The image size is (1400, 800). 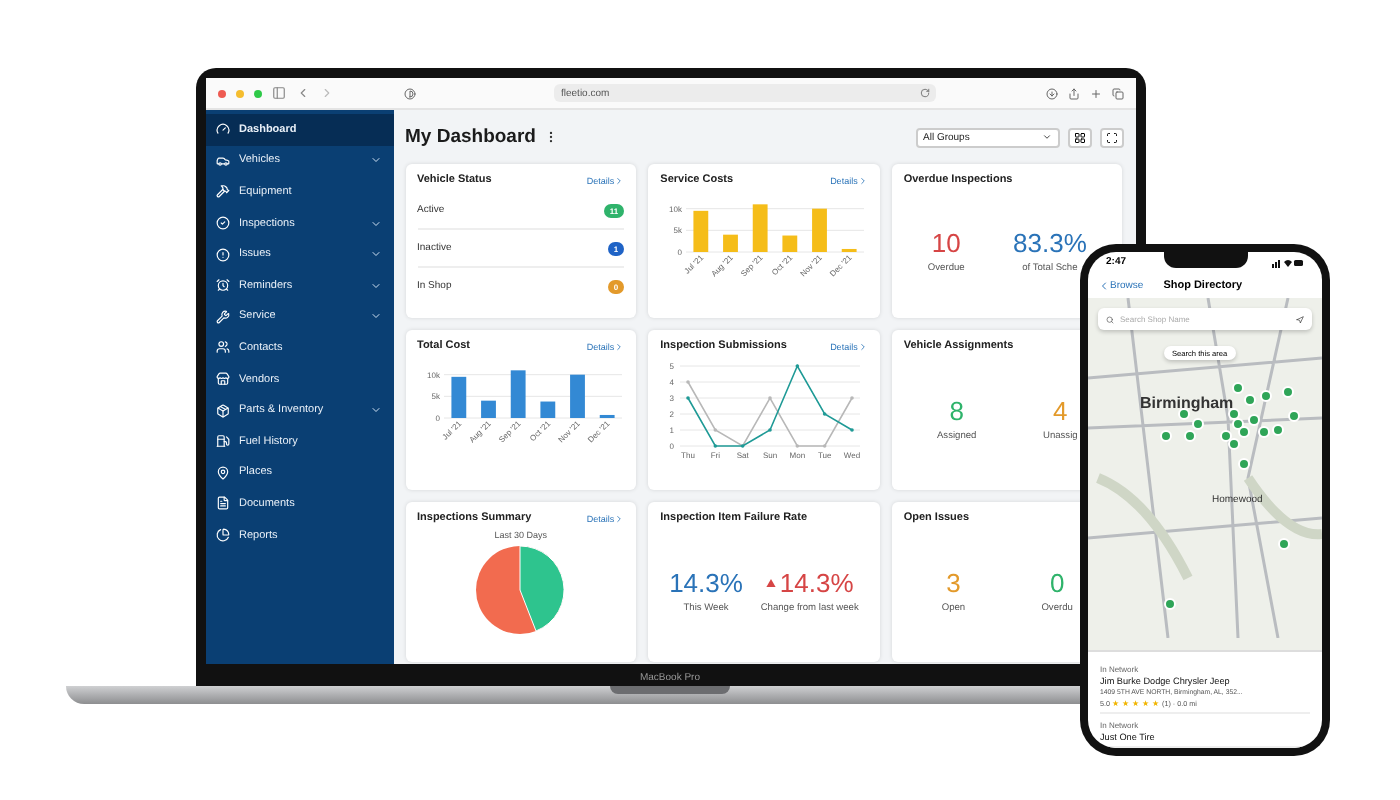 I want to click on grid-icon, so click(x=1079, y=137).